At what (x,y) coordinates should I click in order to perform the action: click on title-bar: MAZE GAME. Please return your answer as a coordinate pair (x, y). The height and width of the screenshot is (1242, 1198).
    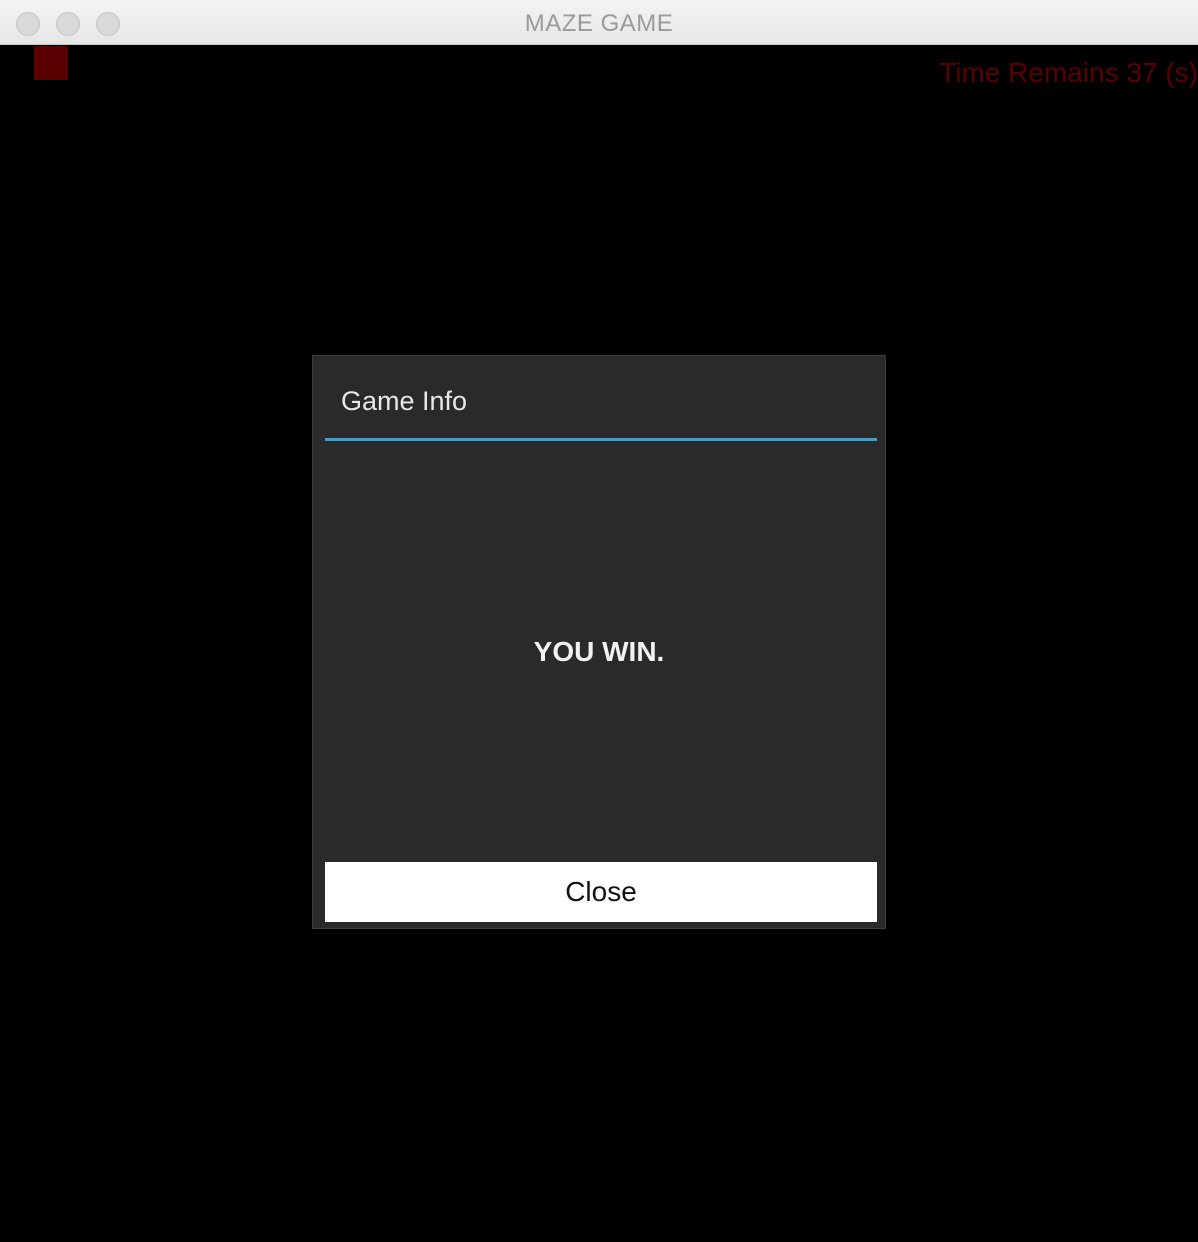
    Looking at the image, I should click on (599, 22).